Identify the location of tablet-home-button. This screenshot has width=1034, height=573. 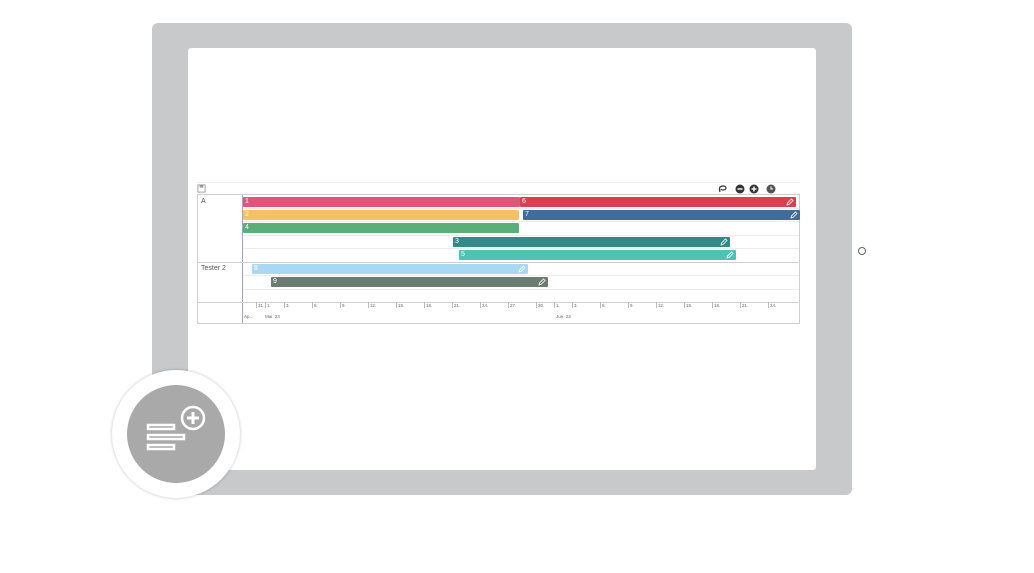
(862, 251).